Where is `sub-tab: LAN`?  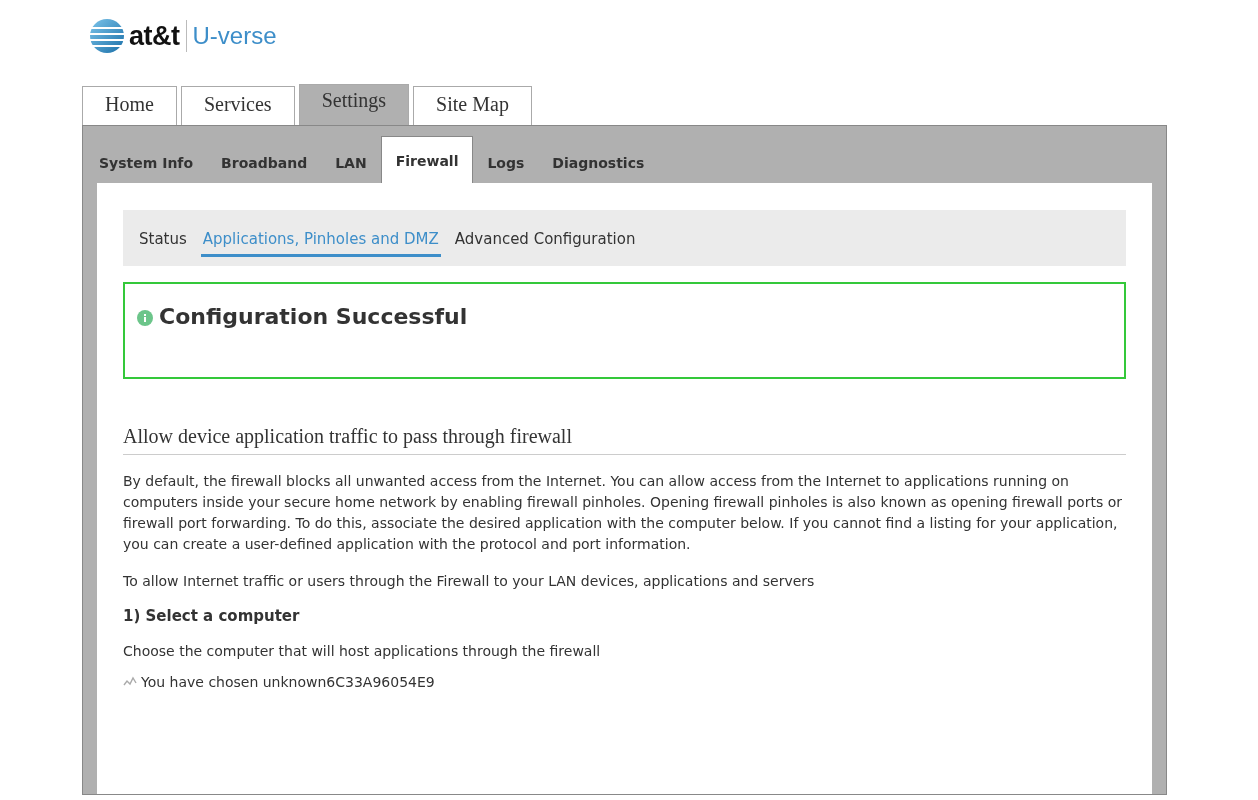 sub-tab: LAN is located at coordinates (351, 169).